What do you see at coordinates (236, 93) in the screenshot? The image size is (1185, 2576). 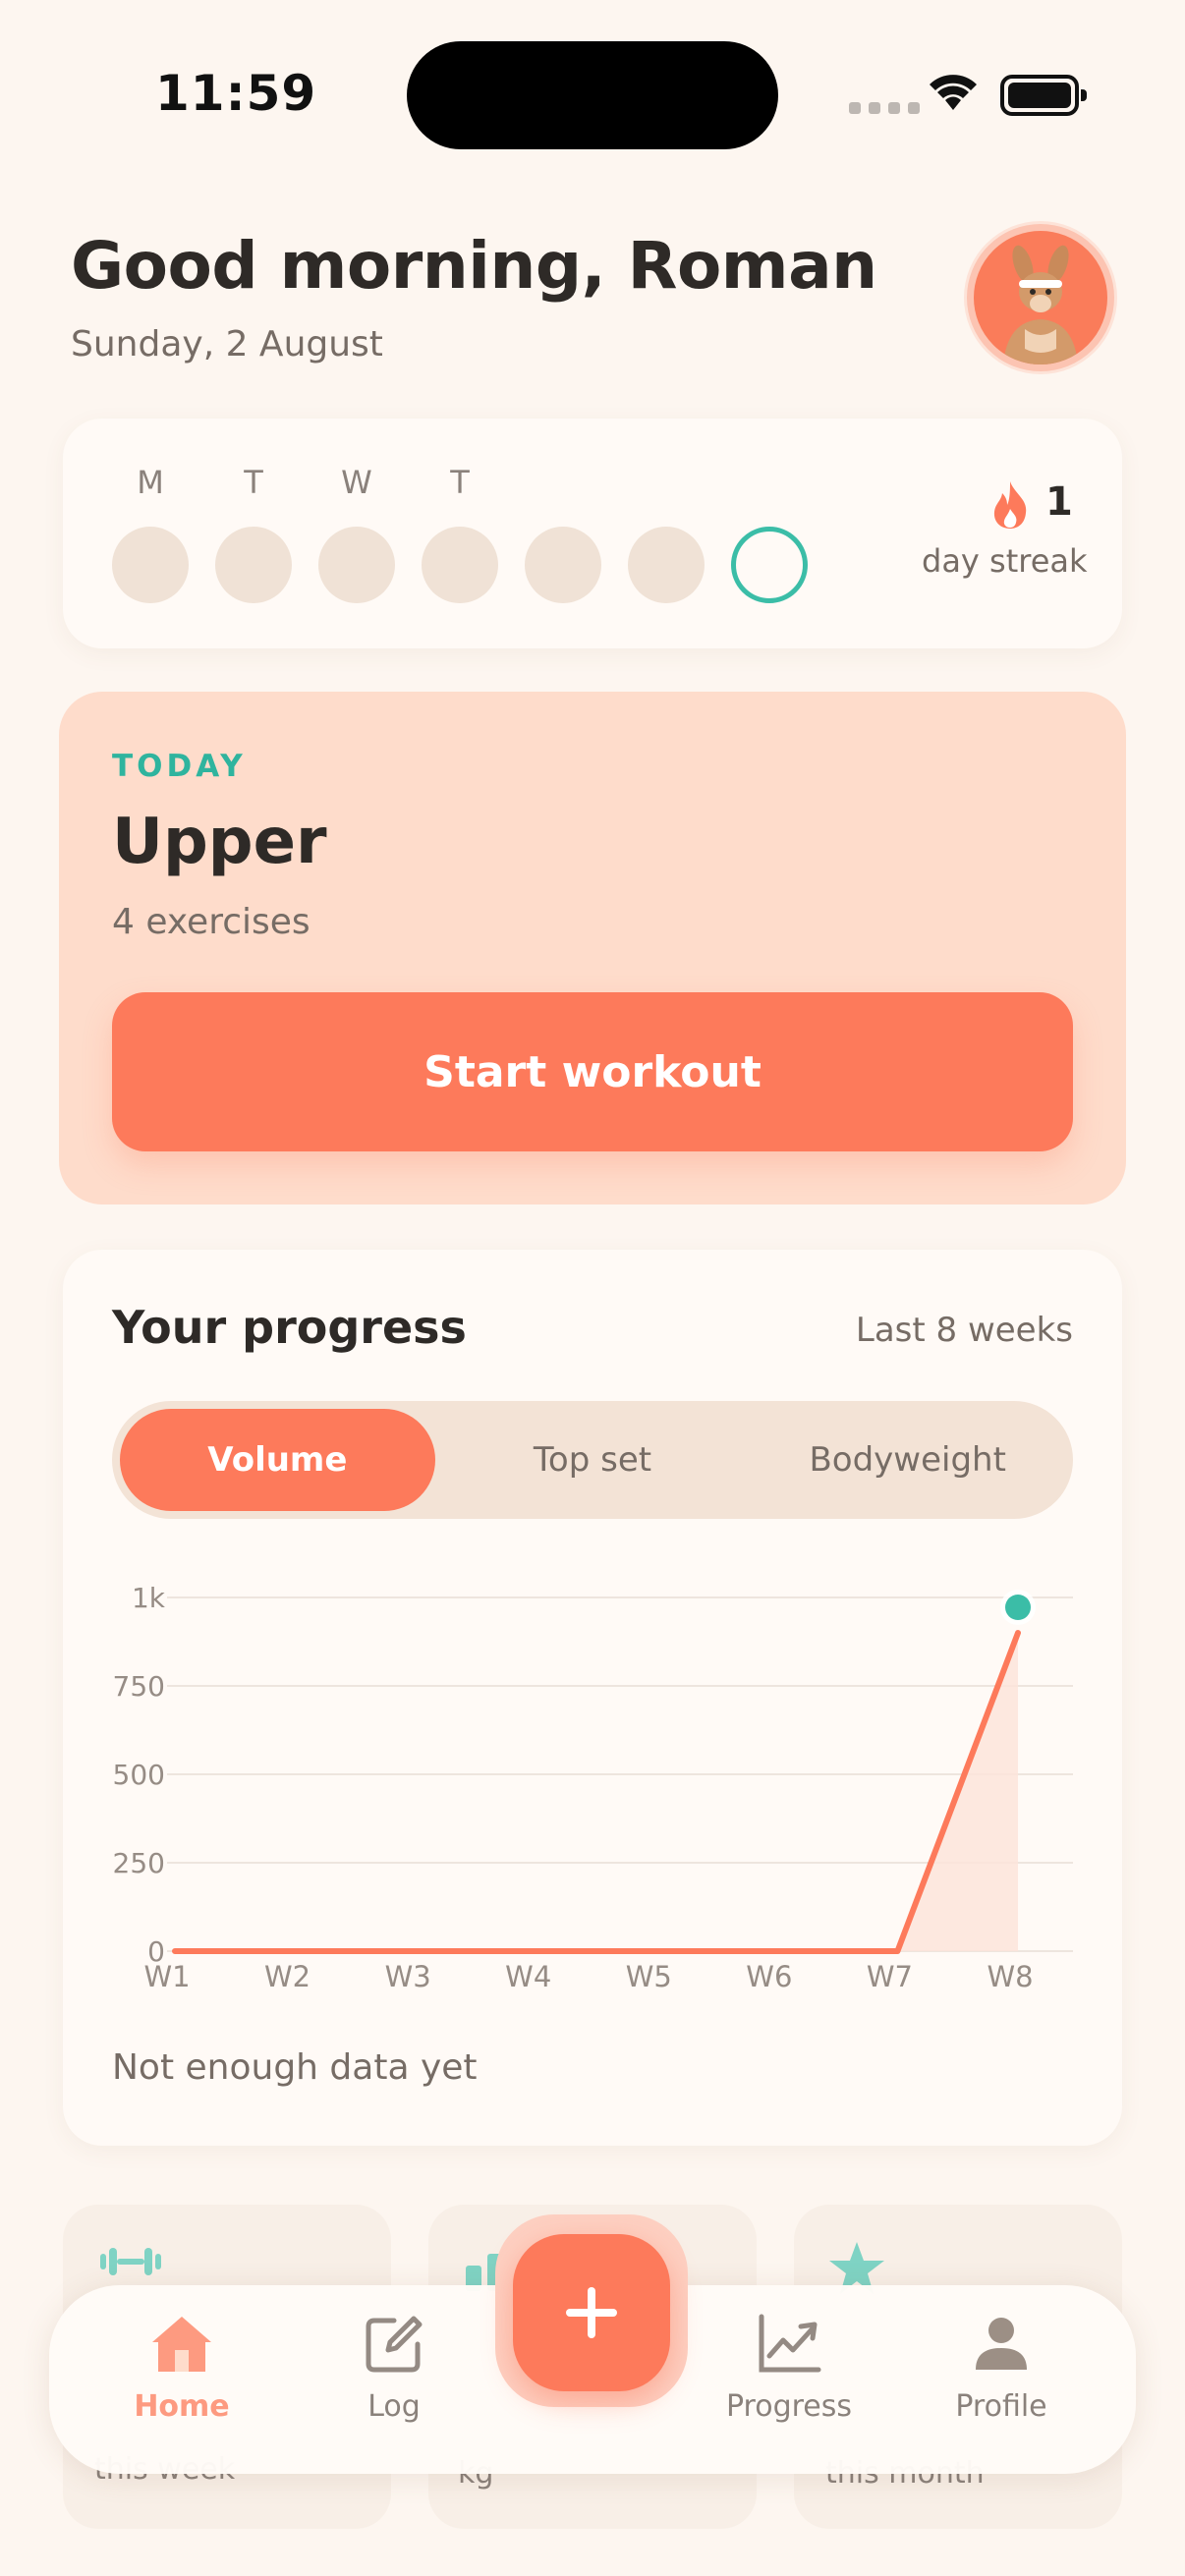 I see `status-time: 11:59` at bounding box center [236, 93].